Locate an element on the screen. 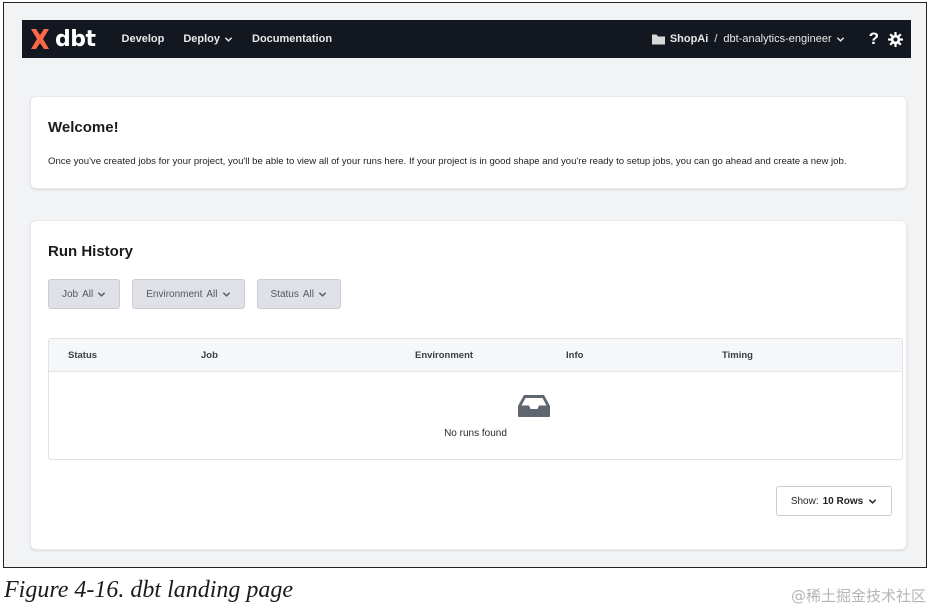 Image resolution: width=932 pixels, height=612 pixels. run-history-title: Run History is located at coordinates (91, 251).